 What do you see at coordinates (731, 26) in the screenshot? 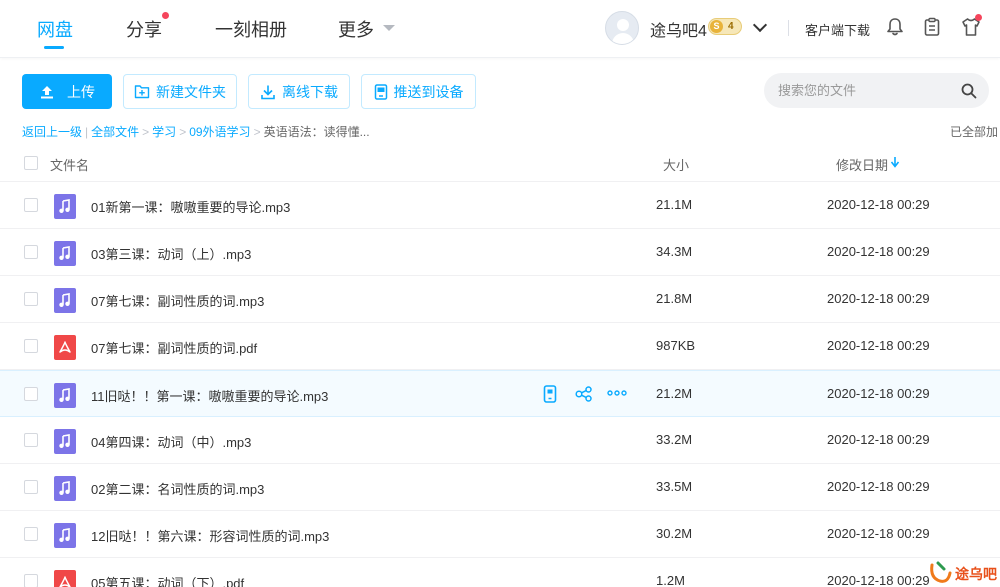
I see `vip-level-number: 4` at bounding box center [731, 26].